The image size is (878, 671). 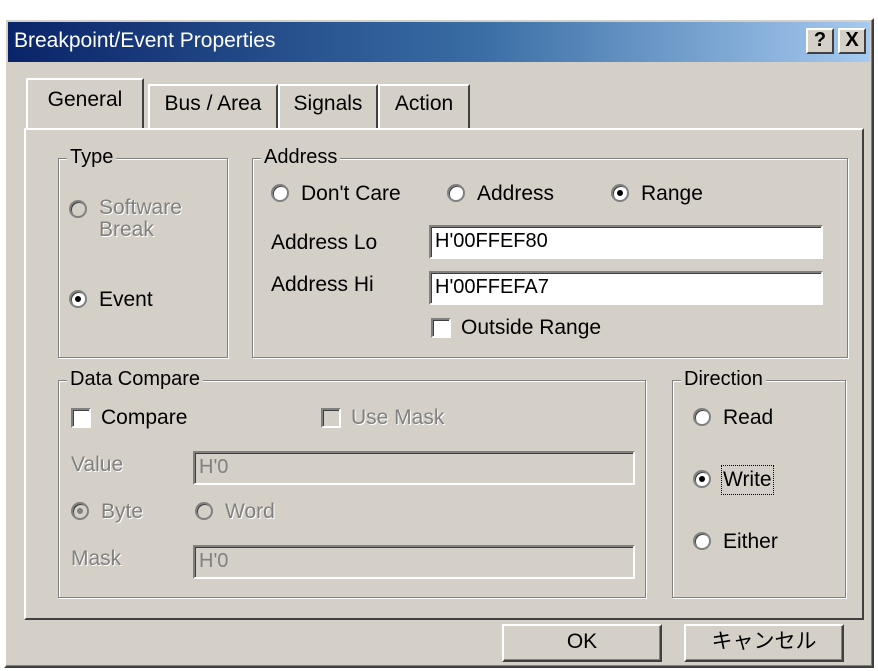 What do you see at coordinates (441, 328) in the screenshot?
I see `outside-range-box` at bounding box center [441, 328].